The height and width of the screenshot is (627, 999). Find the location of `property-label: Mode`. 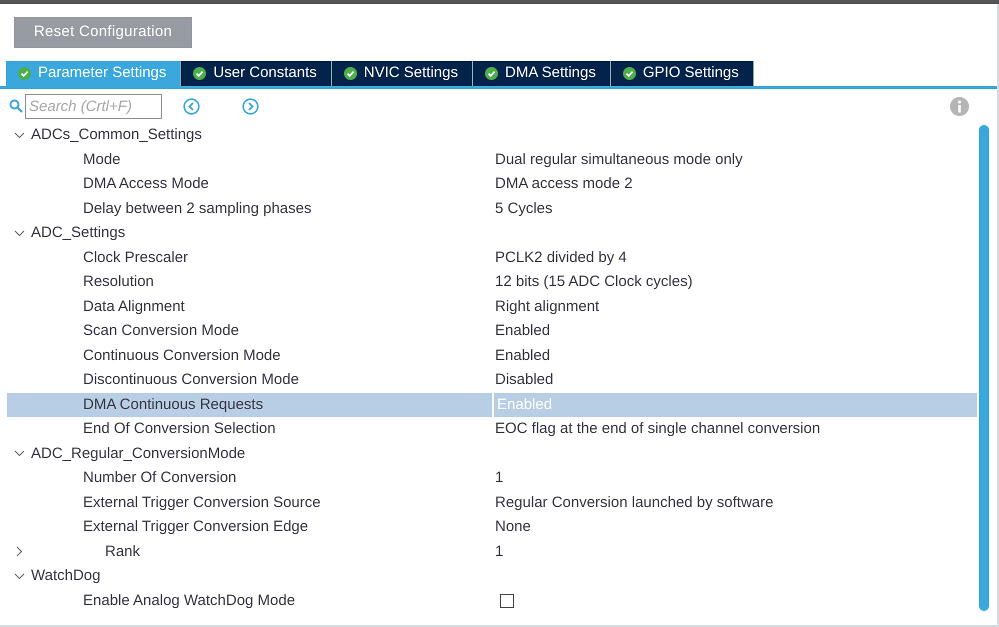

property-label: Mode is located at coordinates (102, 160).